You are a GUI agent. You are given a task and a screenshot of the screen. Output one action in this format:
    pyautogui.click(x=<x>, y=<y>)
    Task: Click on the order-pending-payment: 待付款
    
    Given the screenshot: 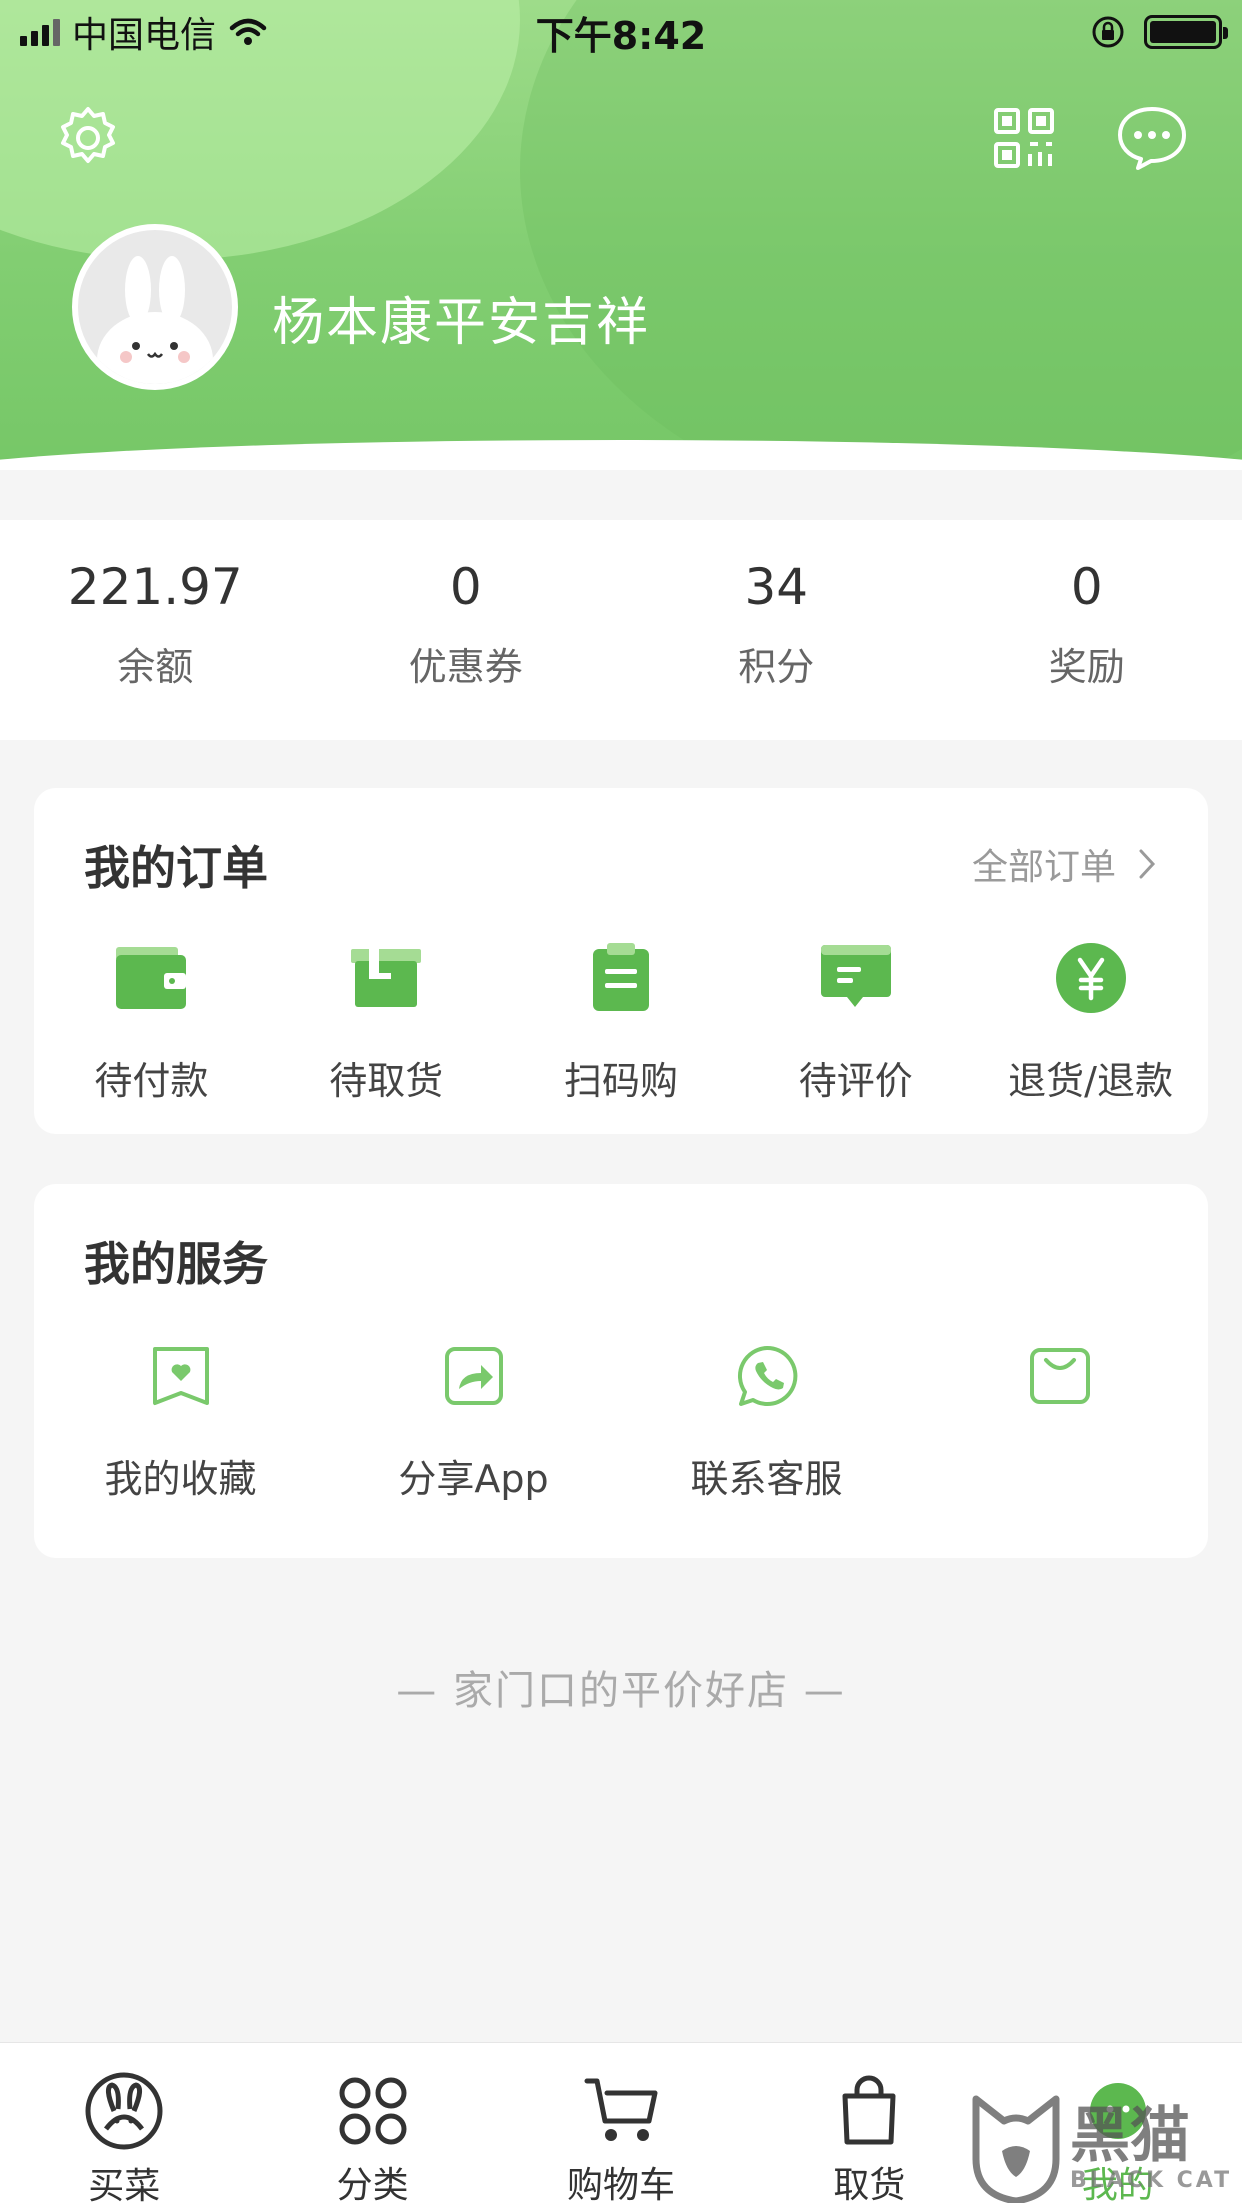 What is the action you would take?
    pyautogui.click(x=151, y=1020)
    